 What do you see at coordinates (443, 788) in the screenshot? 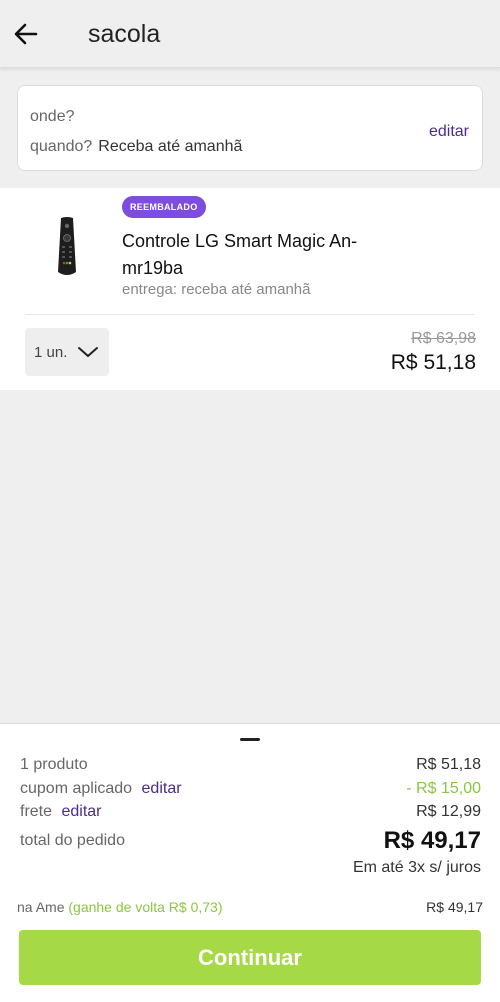
I see `coupon-value: - R$ 15,00` at bounding box center [443, 788].